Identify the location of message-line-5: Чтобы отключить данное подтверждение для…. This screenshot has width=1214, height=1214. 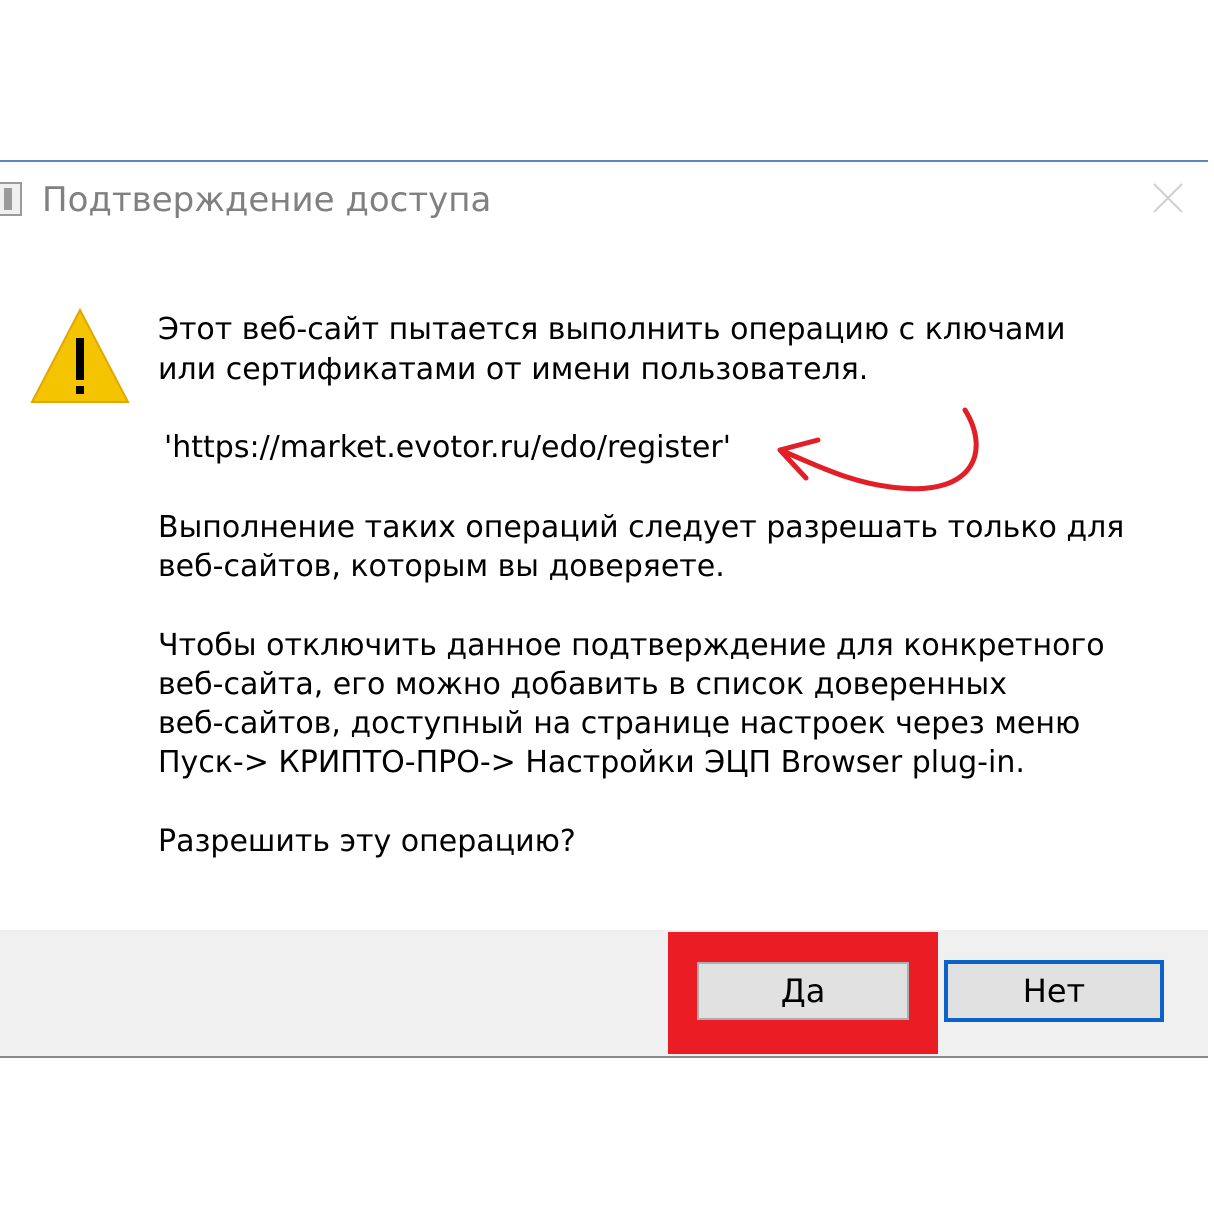
(631, 645).